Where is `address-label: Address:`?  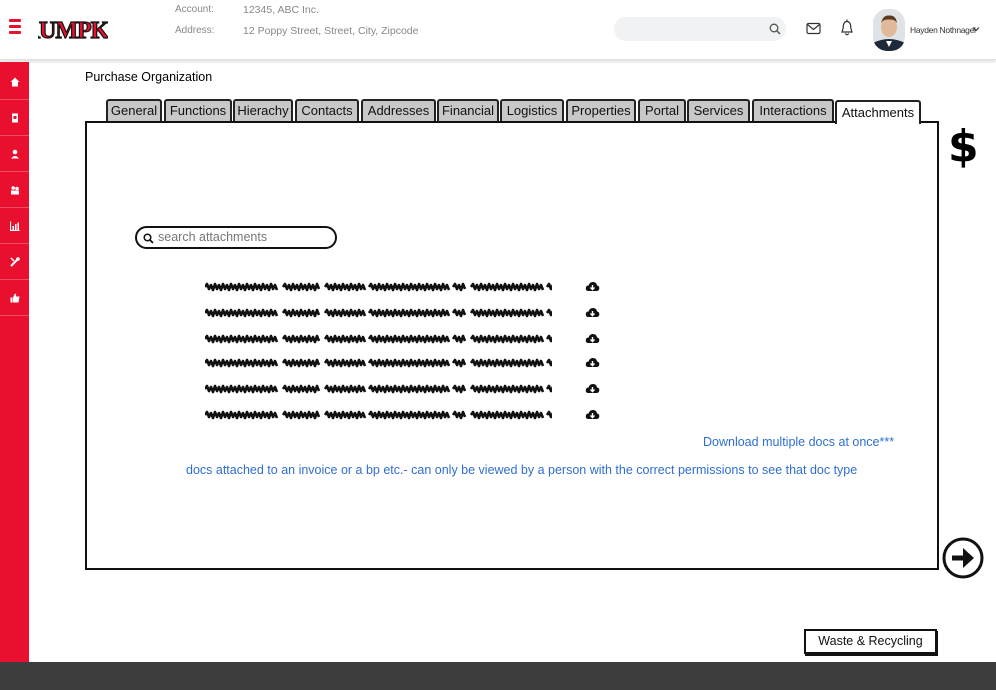
address-label: Address: is located at coordinates (195, 30).